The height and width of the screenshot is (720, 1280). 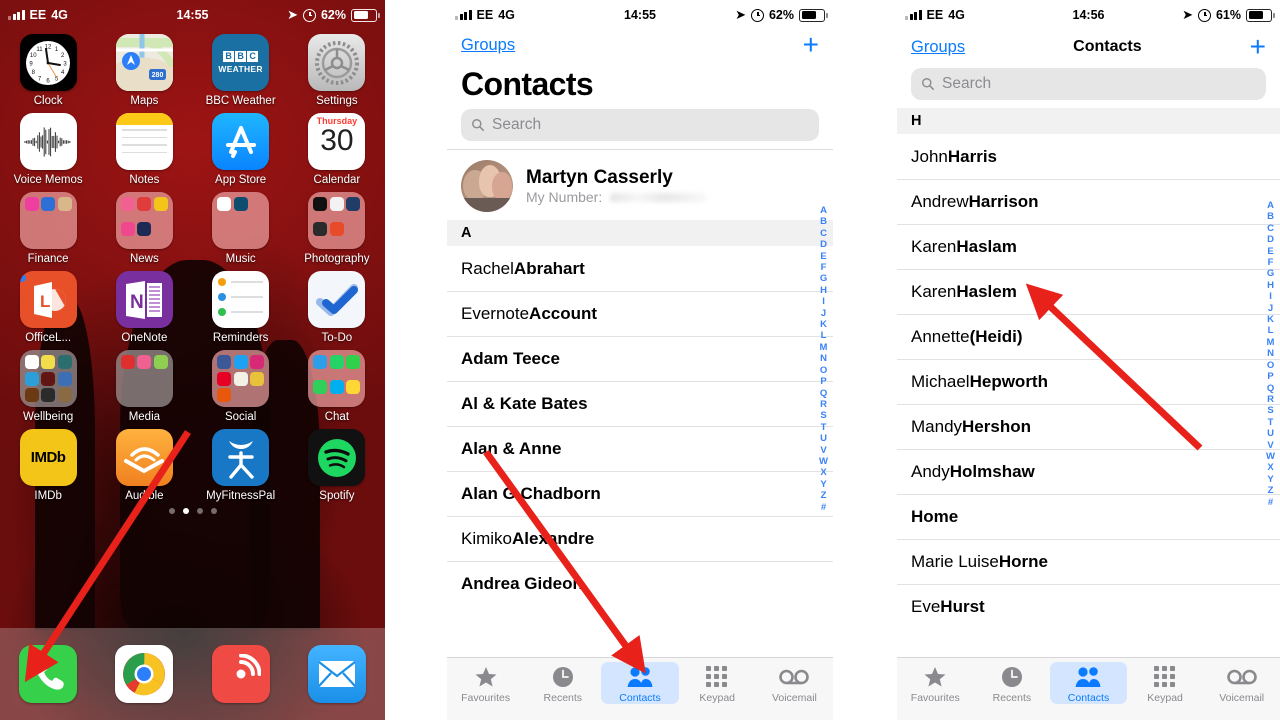 I want to click on app-onenote: N OneNote, so click(x=144, y=307).